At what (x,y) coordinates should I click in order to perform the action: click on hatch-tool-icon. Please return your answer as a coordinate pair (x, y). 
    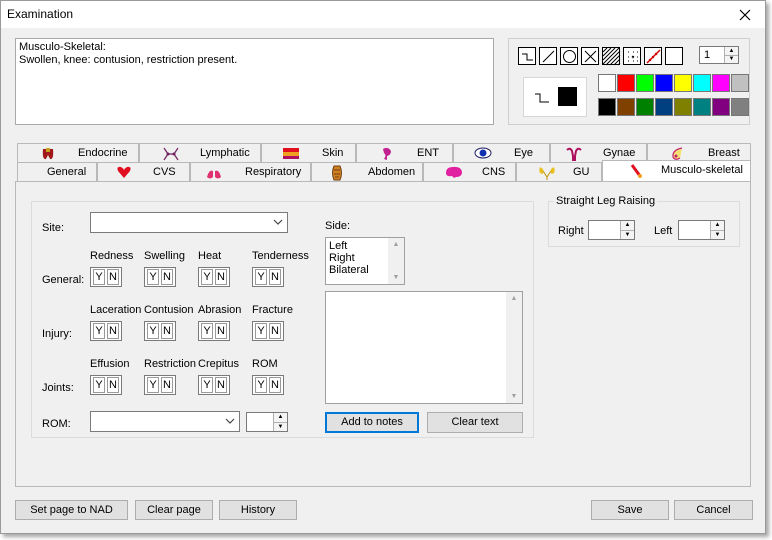
    Looking at the image, I should click on (611, 56).